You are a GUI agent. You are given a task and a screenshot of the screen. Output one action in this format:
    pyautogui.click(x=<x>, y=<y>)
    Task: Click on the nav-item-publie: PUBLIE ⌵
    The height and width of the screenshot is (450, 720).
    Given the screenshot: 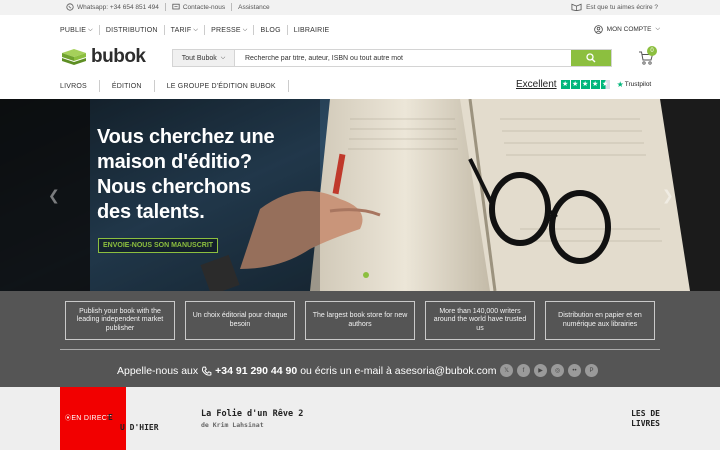 What is the action you would take?
    pyautogui.click(x=76, y=30)
    